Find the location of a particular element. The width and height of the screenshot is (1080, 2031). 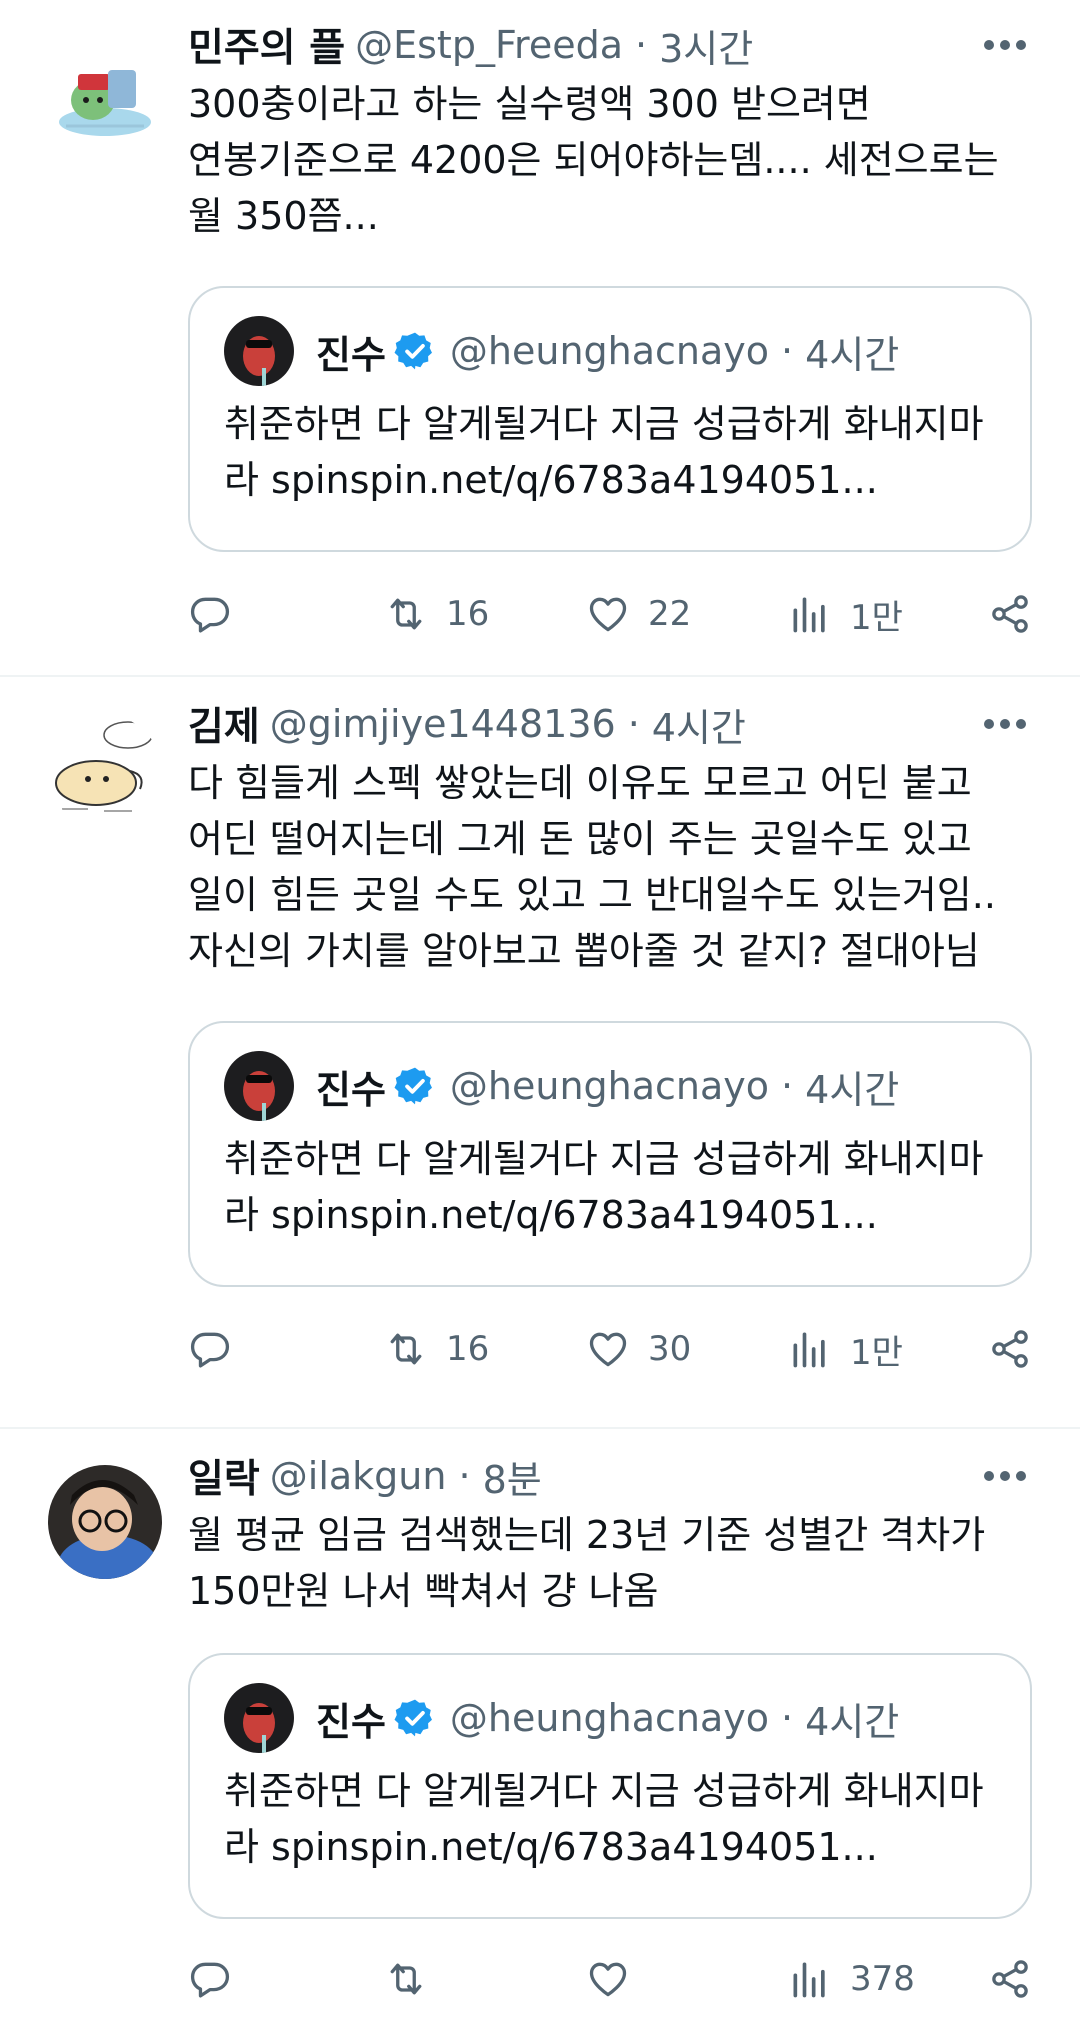

like-button is located at coordinates (617, 1979).